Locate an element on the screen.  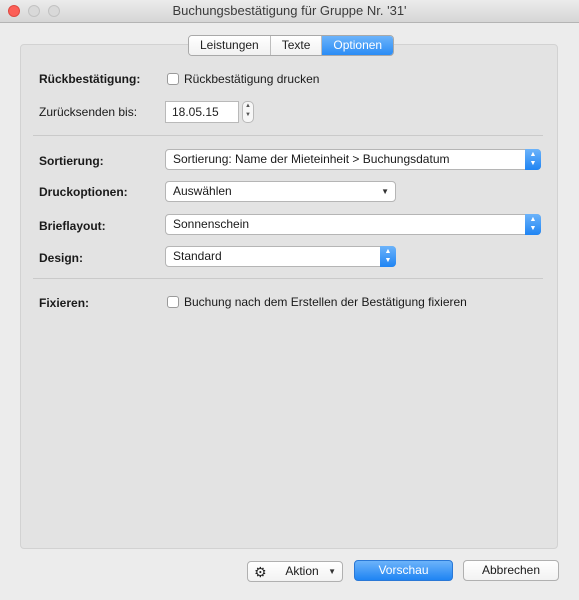
vorschau-button: Vorschau is located at coordinates (403, 570).